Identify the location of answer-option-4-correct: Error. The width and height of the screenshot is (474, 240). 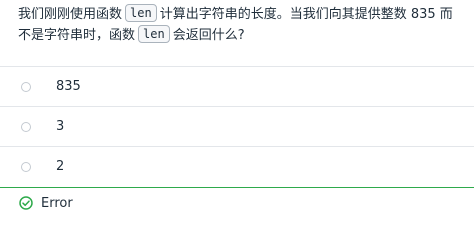
(237, 202).